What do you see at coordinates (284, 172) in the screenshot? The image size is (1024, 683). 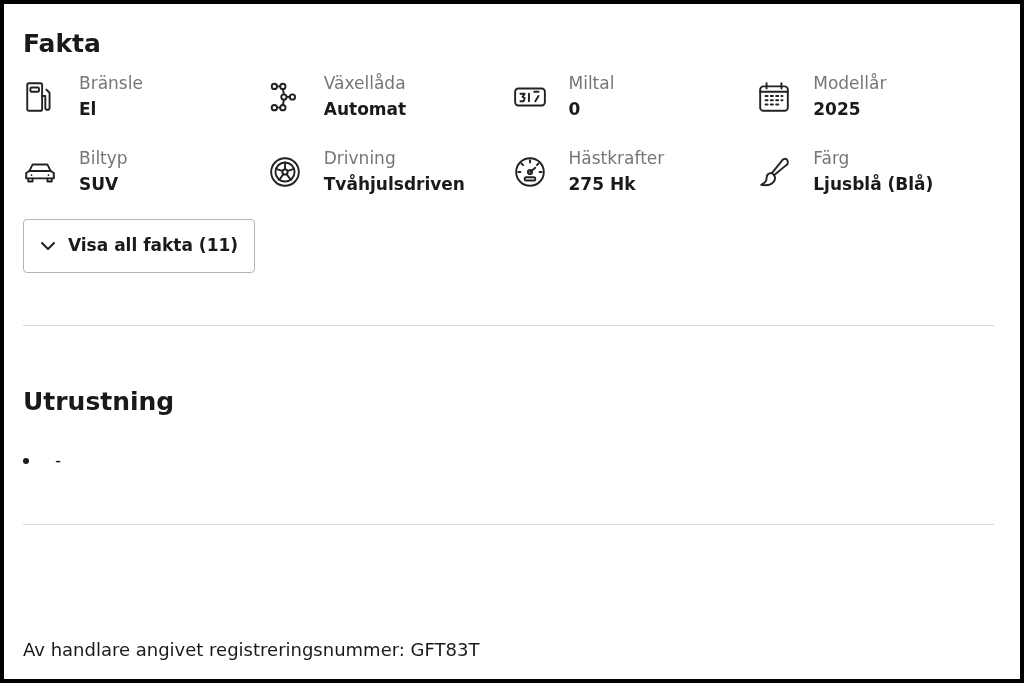 I see `wheel-icon` at bounding box center [284, 172].